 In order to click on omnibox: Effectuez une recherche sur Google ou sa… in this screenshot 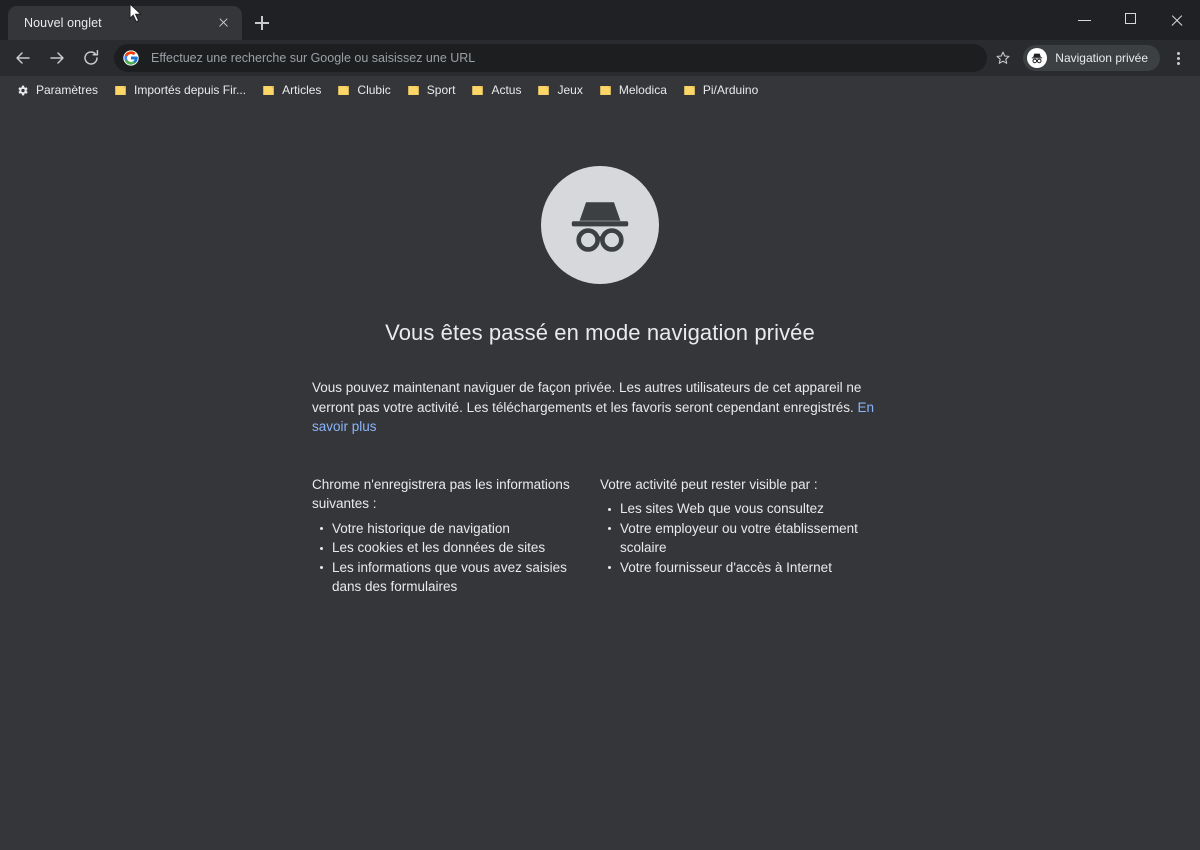, I will do `click(551, 58)`.